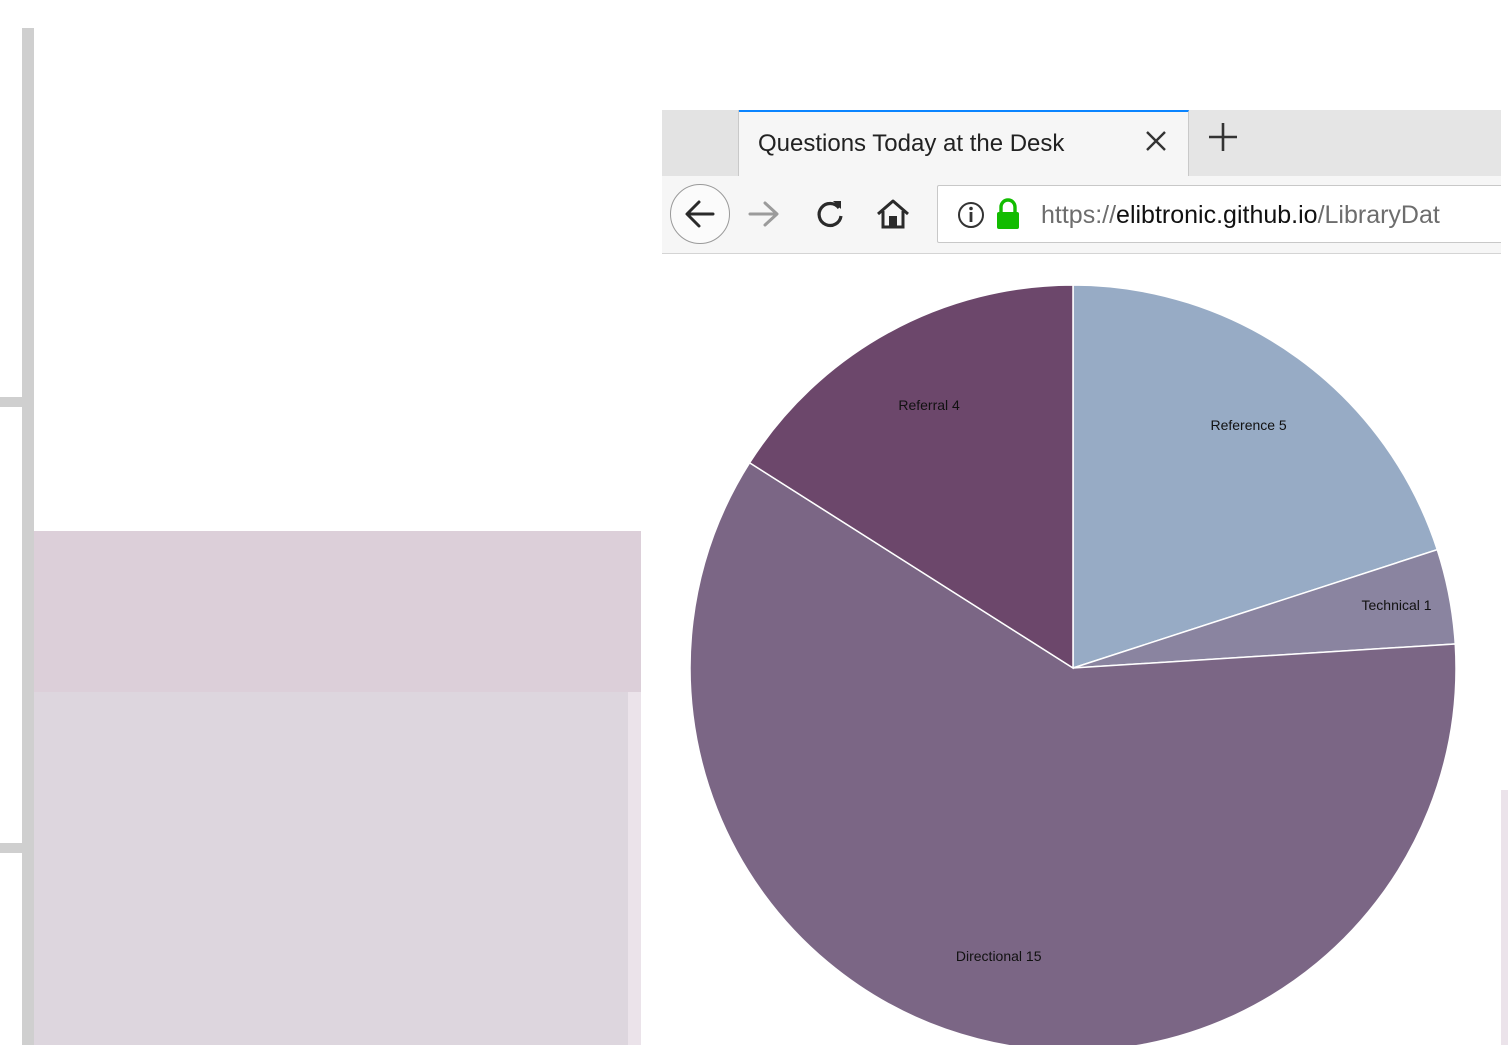 This screenshot has height=1045, width=1508. What do you see at coordinates (929, 405) in the screenshot?
I see `pie-label-referral: Referral 4` at bounding box center [929, 405].